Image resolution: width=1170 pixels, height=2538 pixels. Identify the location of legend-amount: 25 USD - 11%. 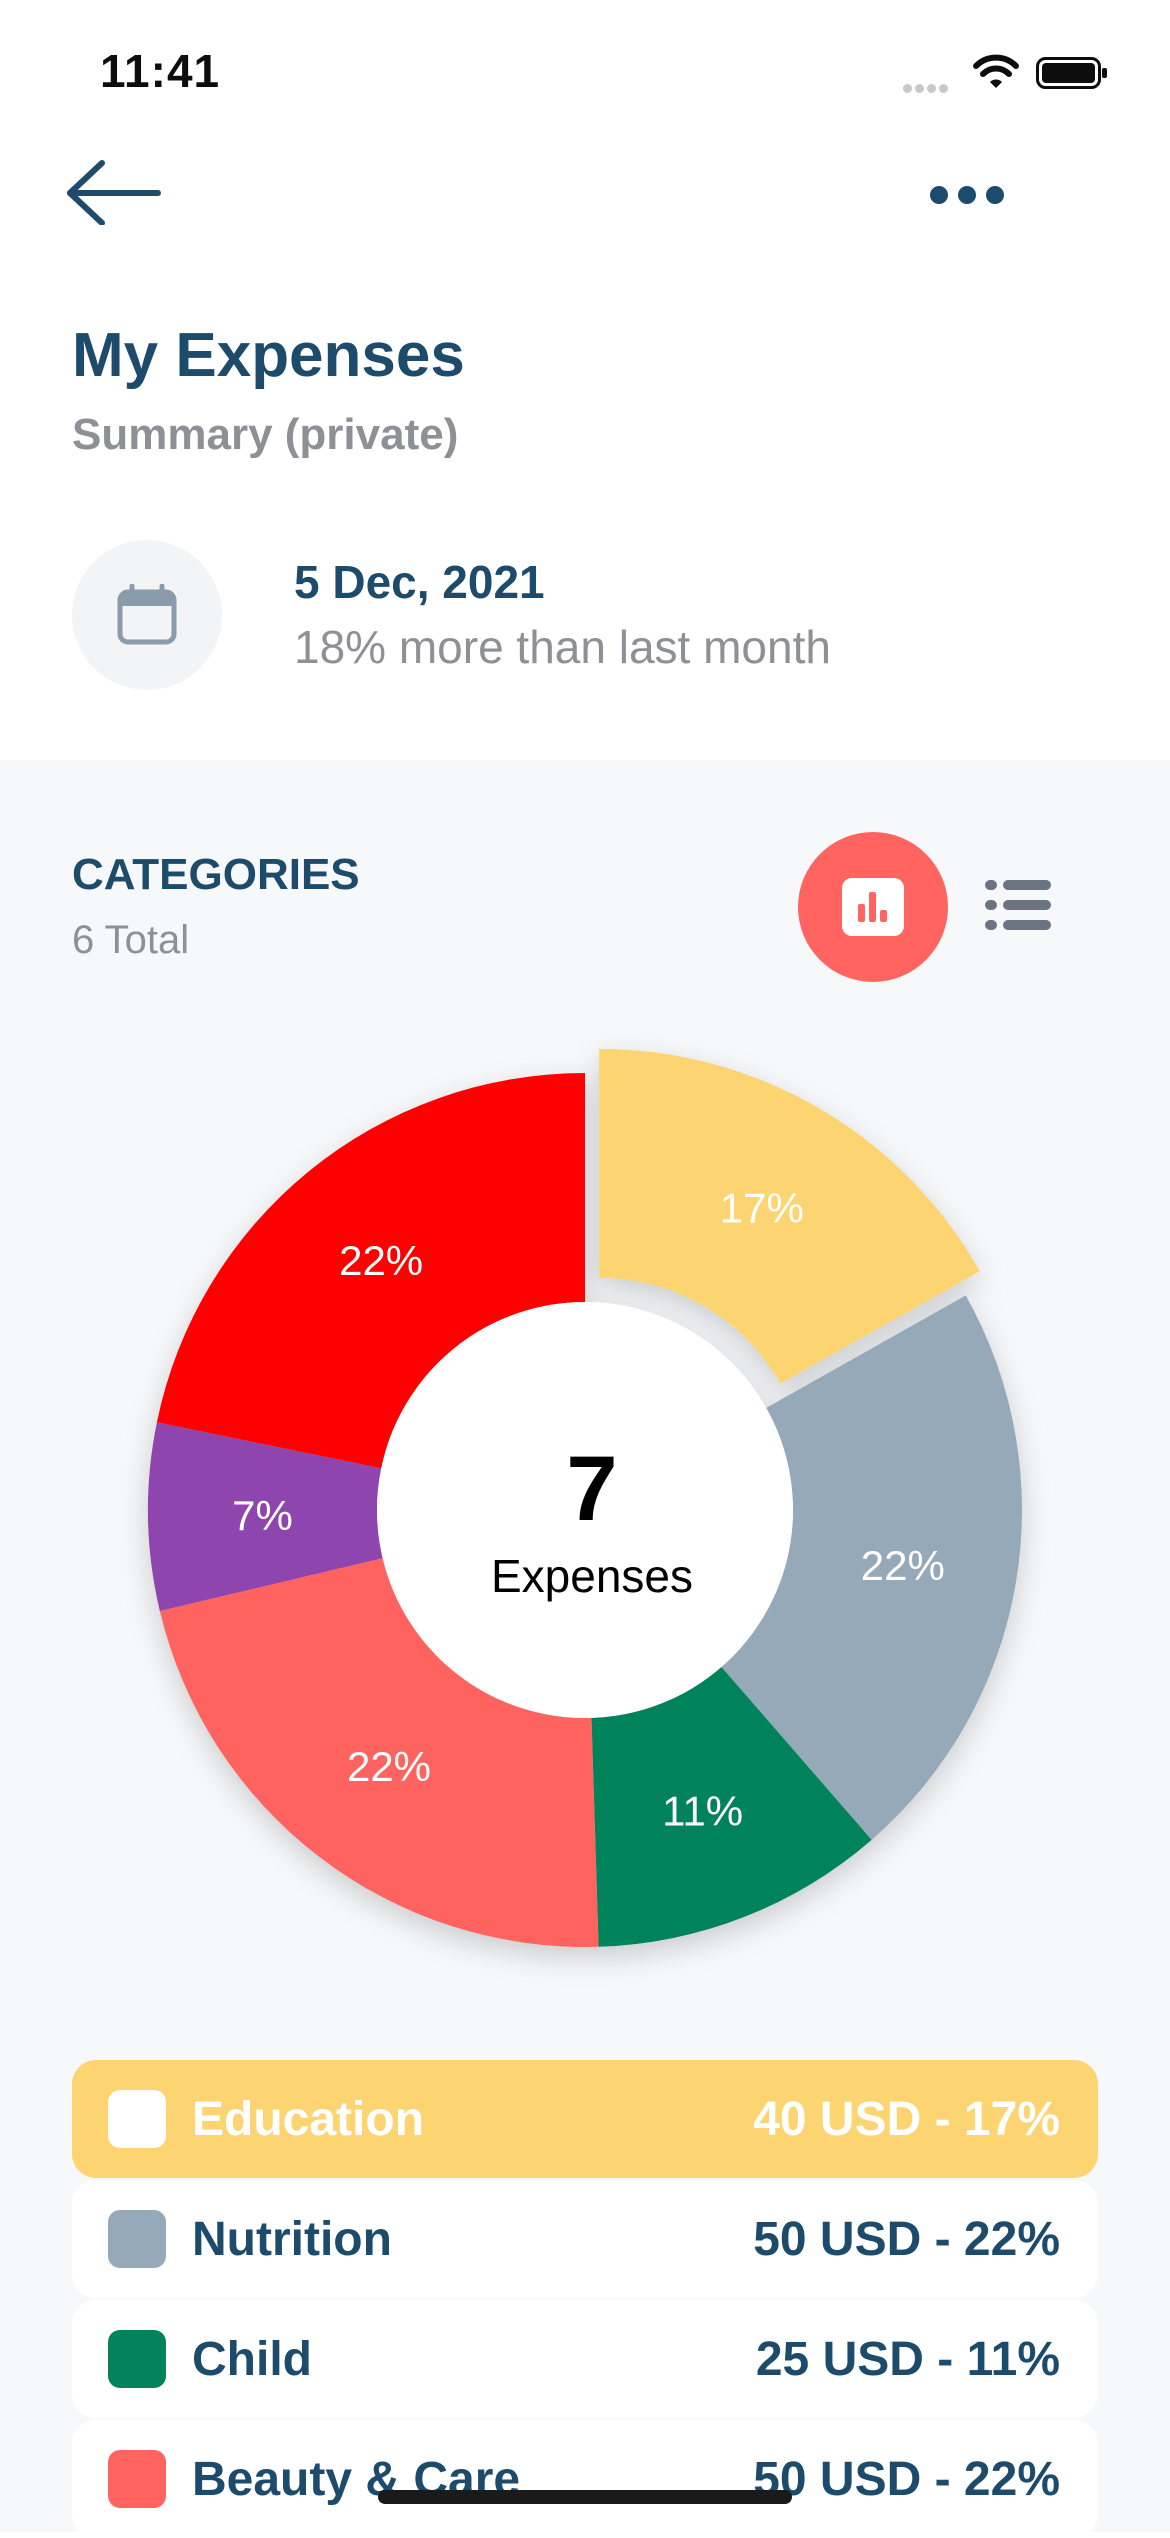
(907, 2359).